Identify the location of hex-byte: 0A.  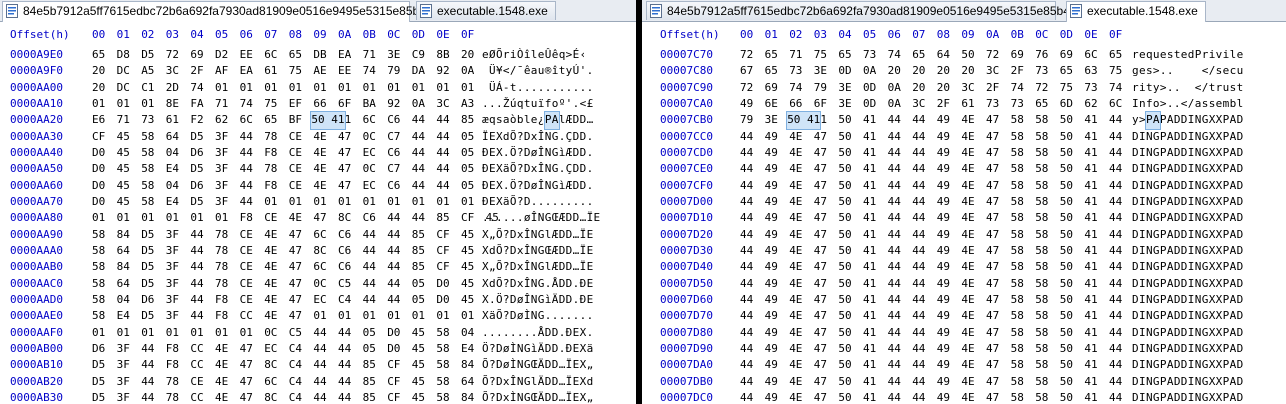
(894, 104).